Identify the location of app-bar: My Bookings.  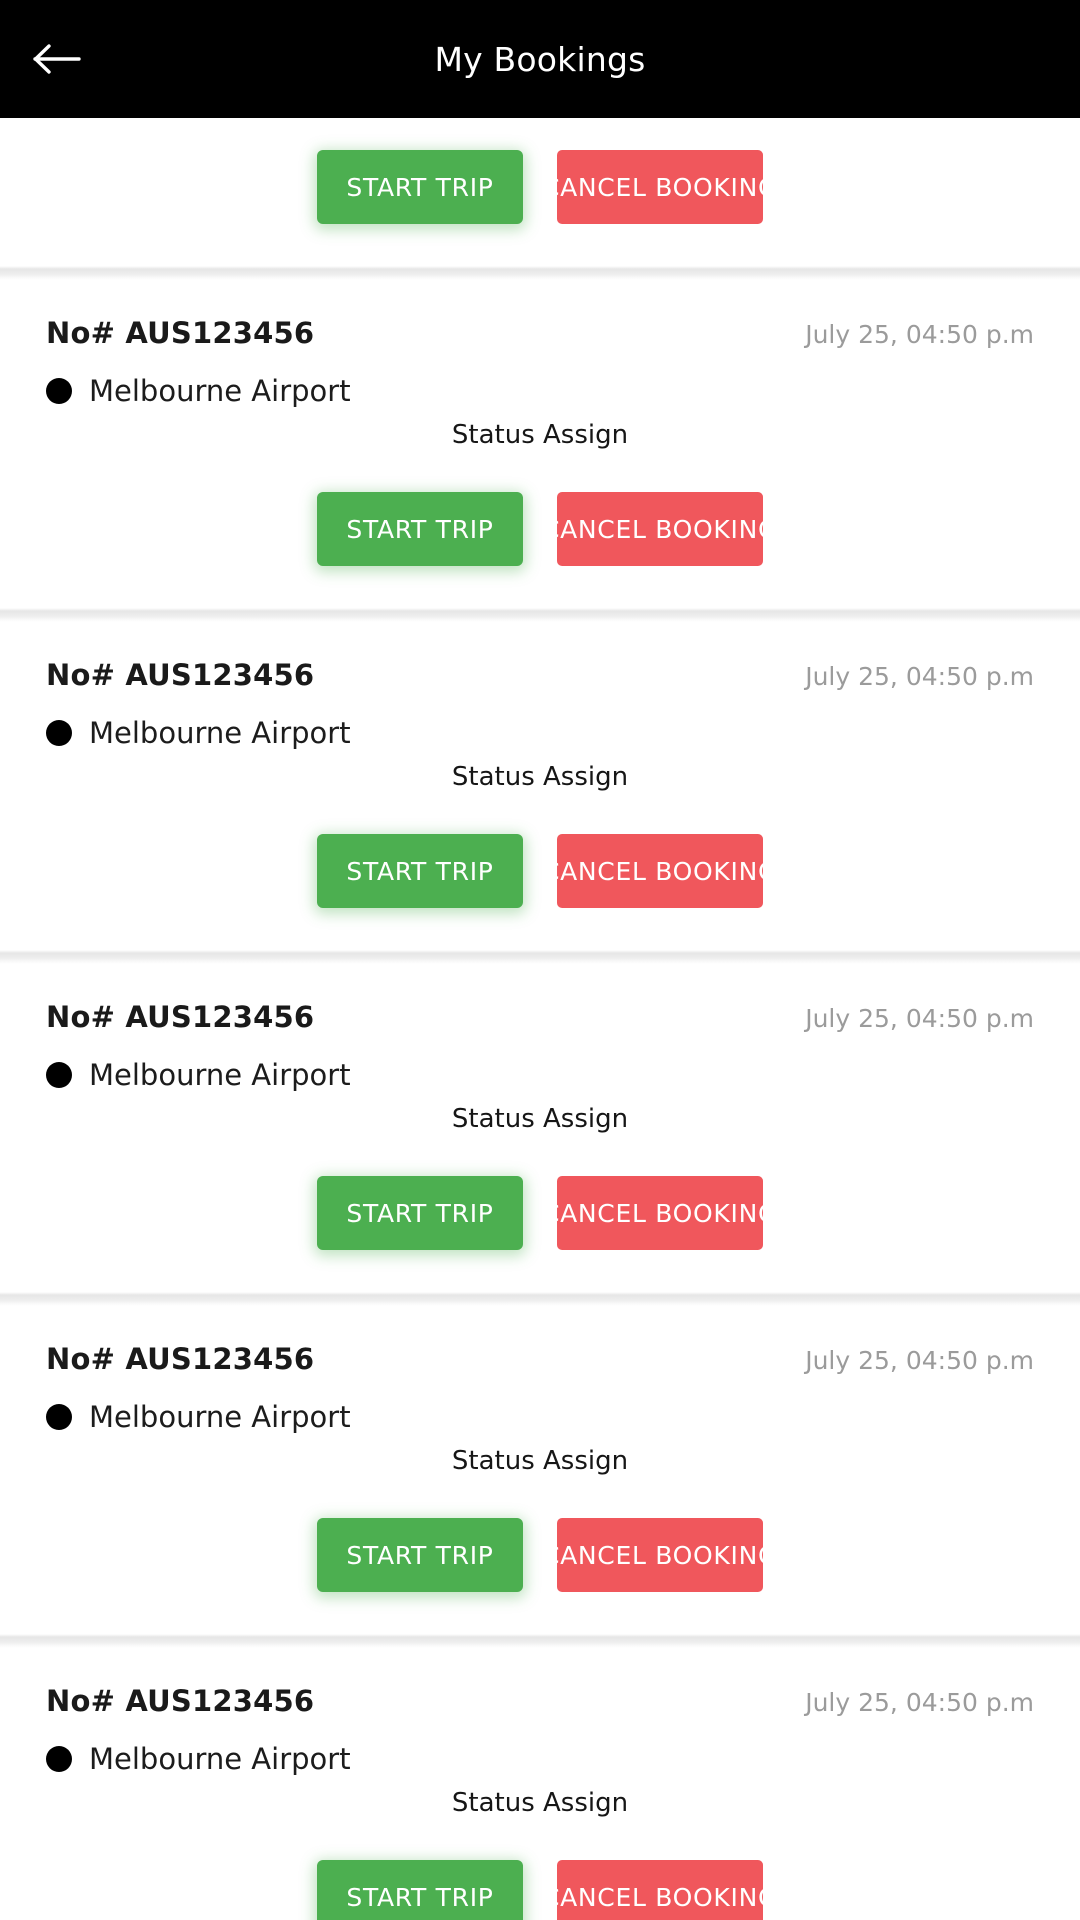
(540, 59).